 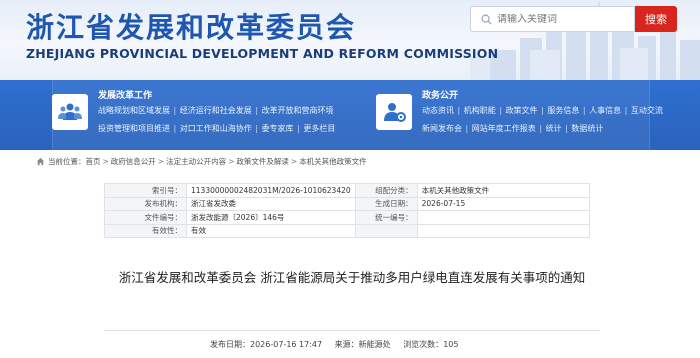 I want to click on home-icon, so click(x=40, y=161).